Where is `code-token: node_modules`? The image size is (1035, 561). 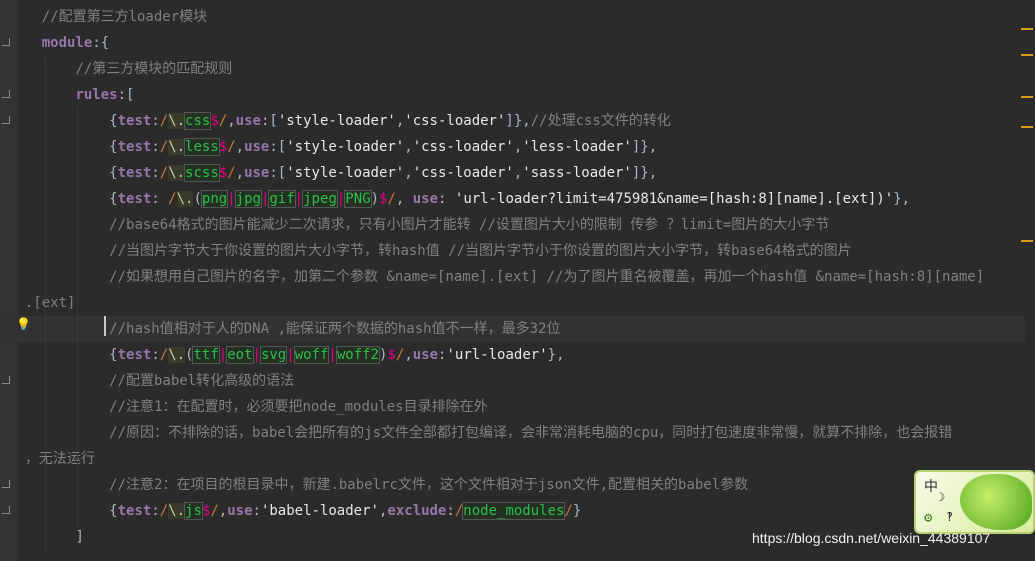 code-token: node_modules is located at coordinates (514, 511).